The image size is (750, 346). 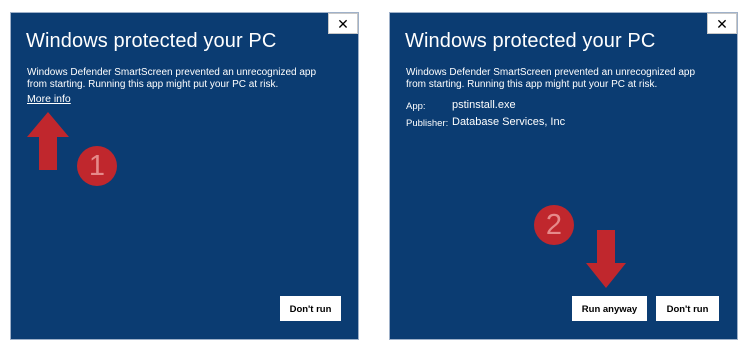 I want to click on more-info-link: More info, so click(x=49, y=99).